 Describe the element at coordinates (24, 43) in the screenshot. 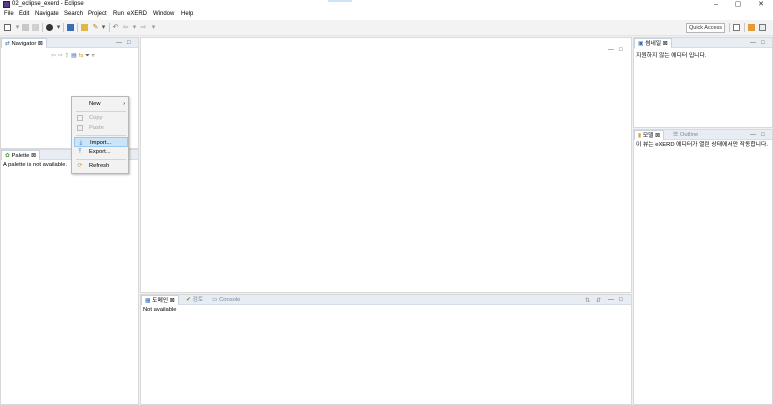

I see `tab-navigator: ⇄ Navigator ⊠` at that location.